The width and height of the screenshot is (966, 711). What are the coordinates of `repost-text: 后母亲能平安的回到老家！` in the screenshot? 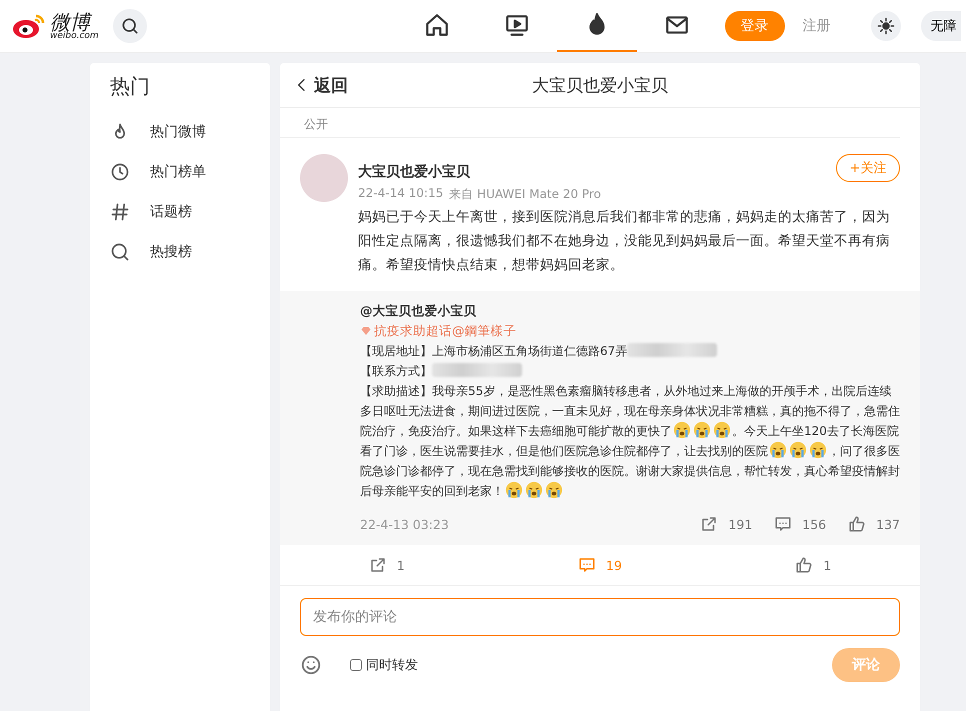 It's located at (432, 491).